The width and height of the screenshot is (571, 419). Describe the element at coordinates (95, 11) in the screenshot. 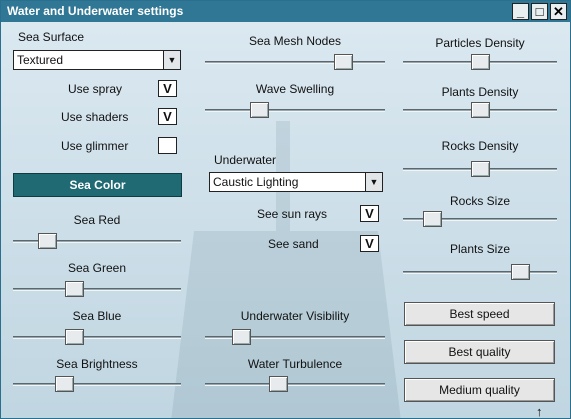

I see `window-title: Water and Underwater settings` at that location.